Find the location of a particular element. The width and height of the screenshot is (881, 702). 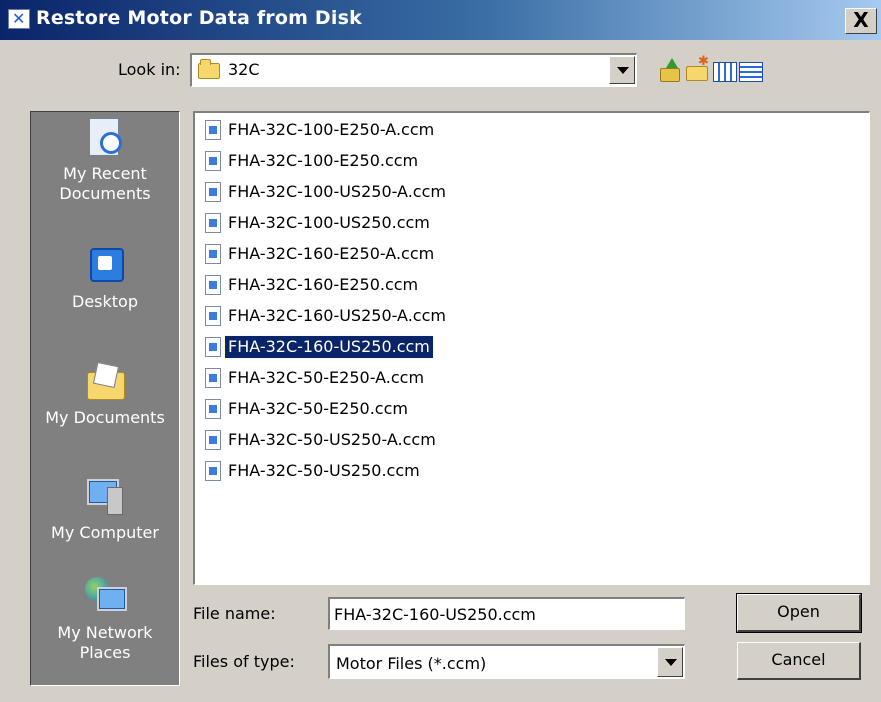

file-name: FHA-32C-50-US250-A.ccm is located at coordinates (332, 439).